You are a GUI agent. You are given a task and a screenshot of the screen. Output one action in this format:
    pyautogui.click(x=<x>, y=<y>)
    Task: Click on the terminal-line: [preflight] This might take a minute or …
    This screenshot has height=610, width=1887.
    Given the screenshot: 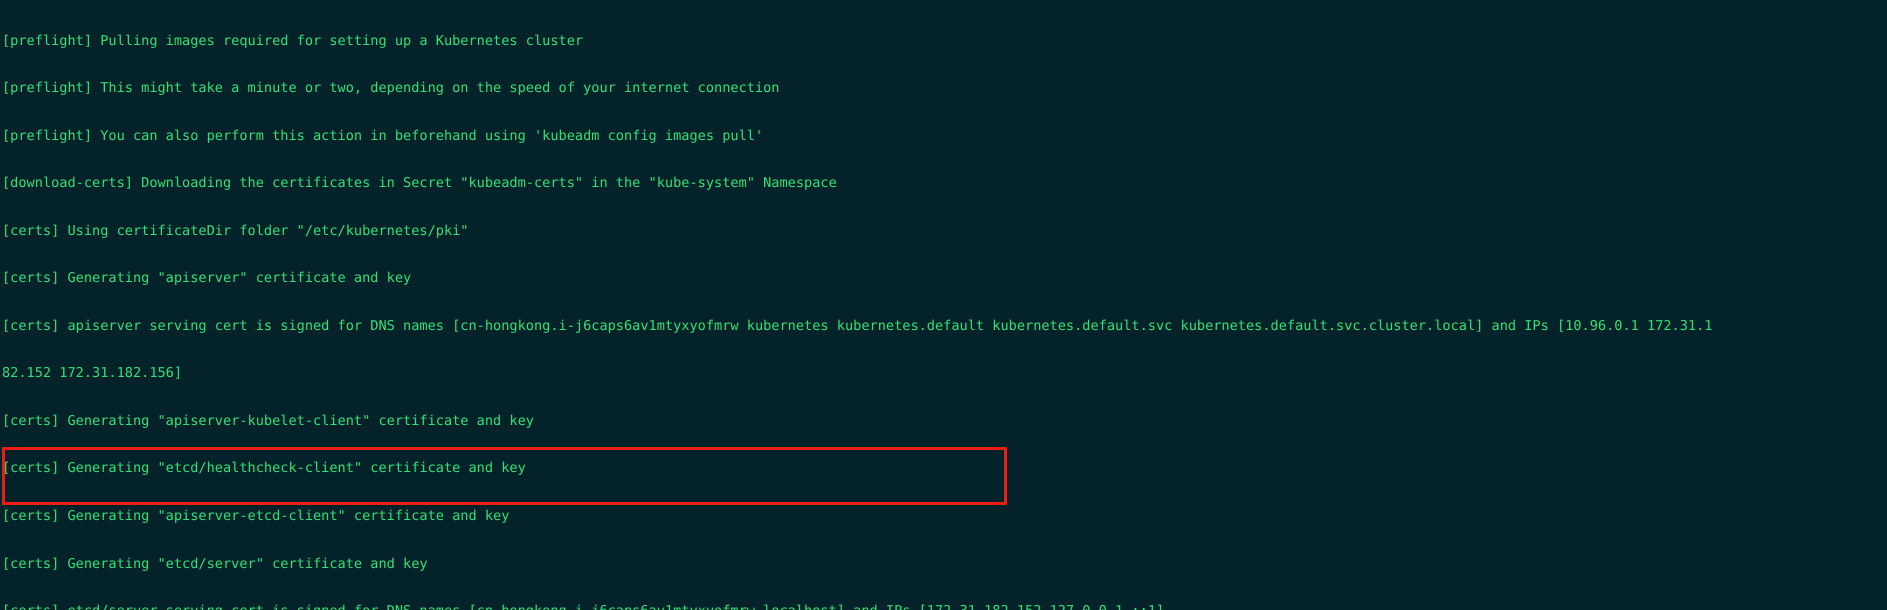 What is the action you would take?
    pyautogui.click(x=391, y=88)
    